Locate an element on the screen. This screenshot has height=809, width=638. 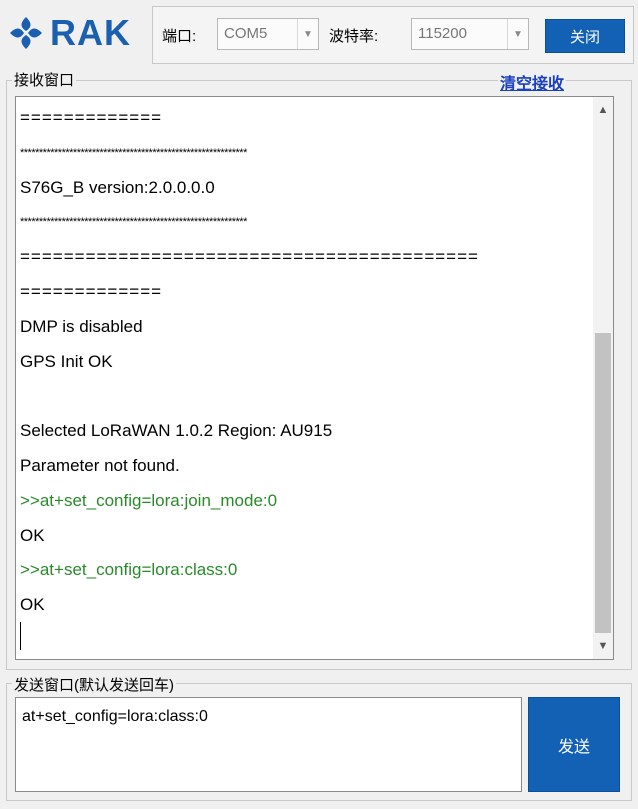
port-select: COM5 ▼ is located at coordinates (268, 34).